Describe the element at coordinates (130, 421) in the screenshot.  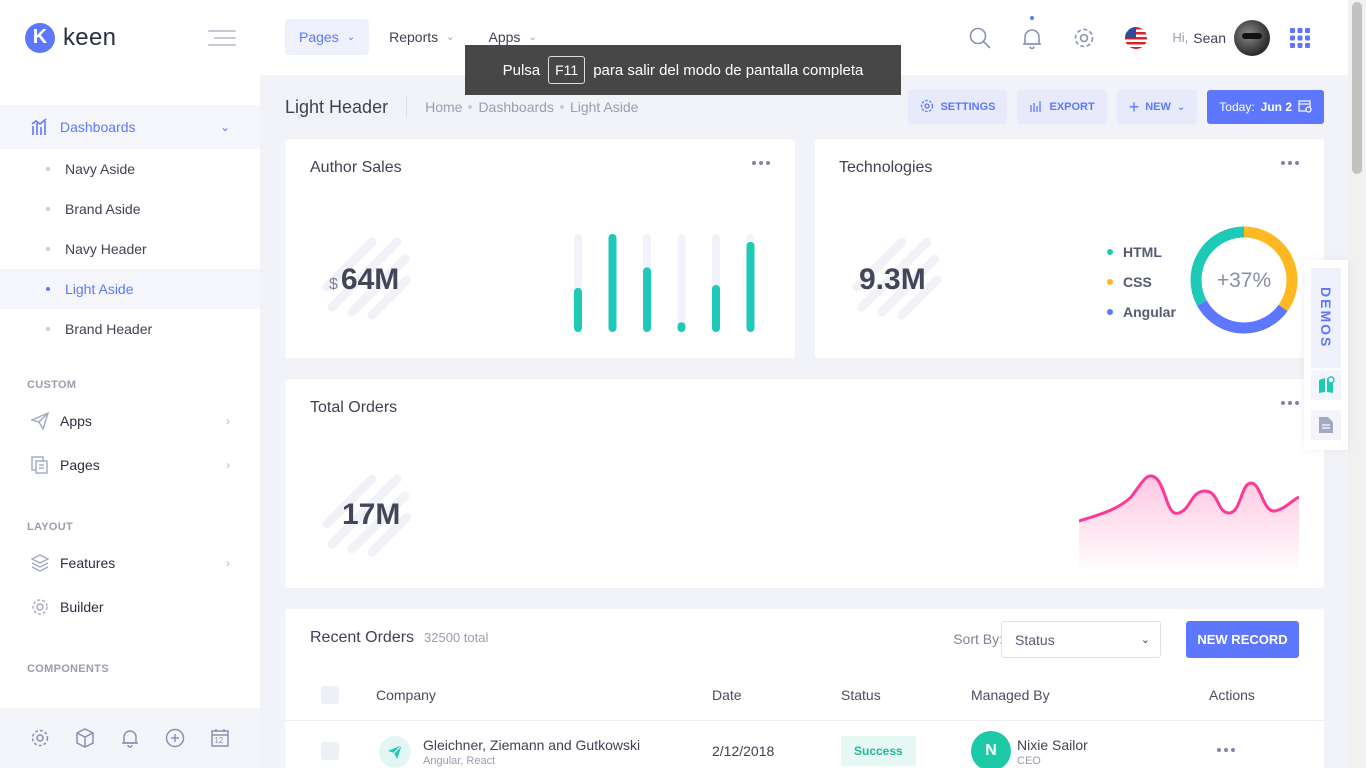
I see `sidebar-item-apps: Apps ›` at that location.